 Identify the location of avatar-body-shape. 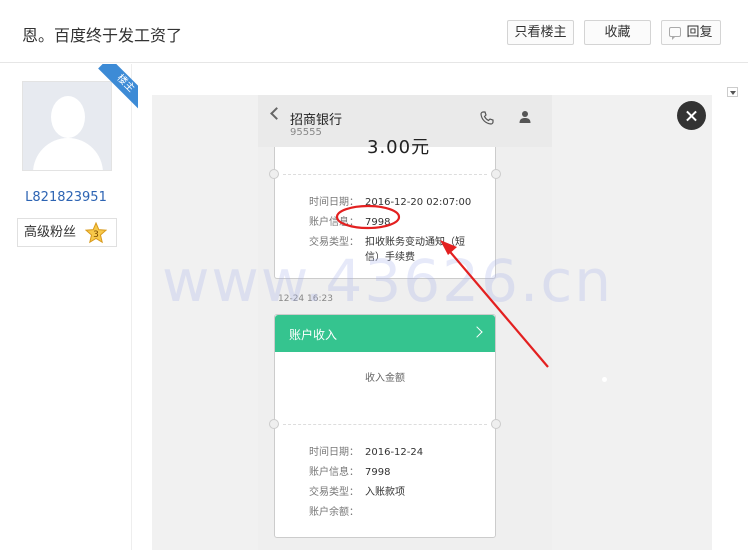
(68, 154).